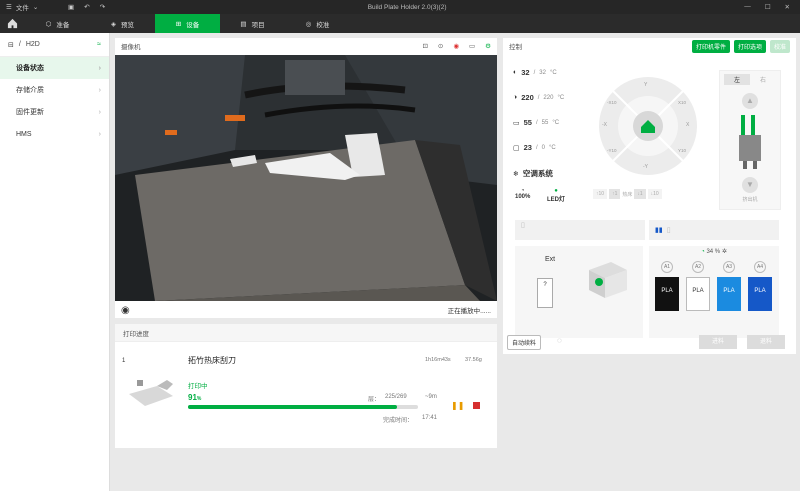 This screenshot has width=800, height=491. Describe the element at coordinates (243, 24) in the screenshot. I see `project-icon: ▤` at that location.